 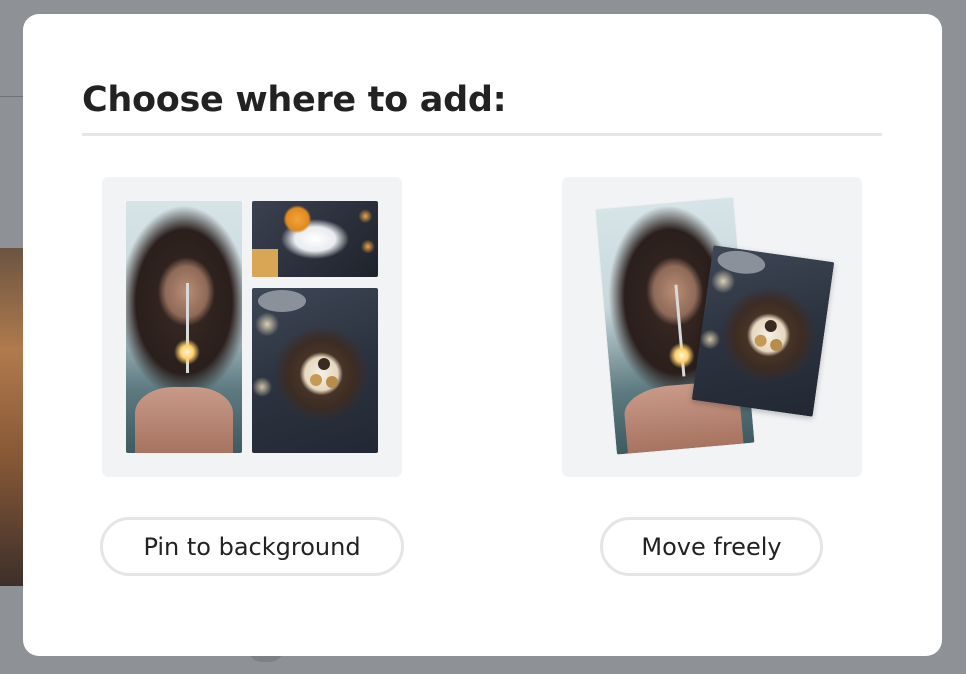 I want to click on pin-to-background-preview, so click(x=252, y=327).